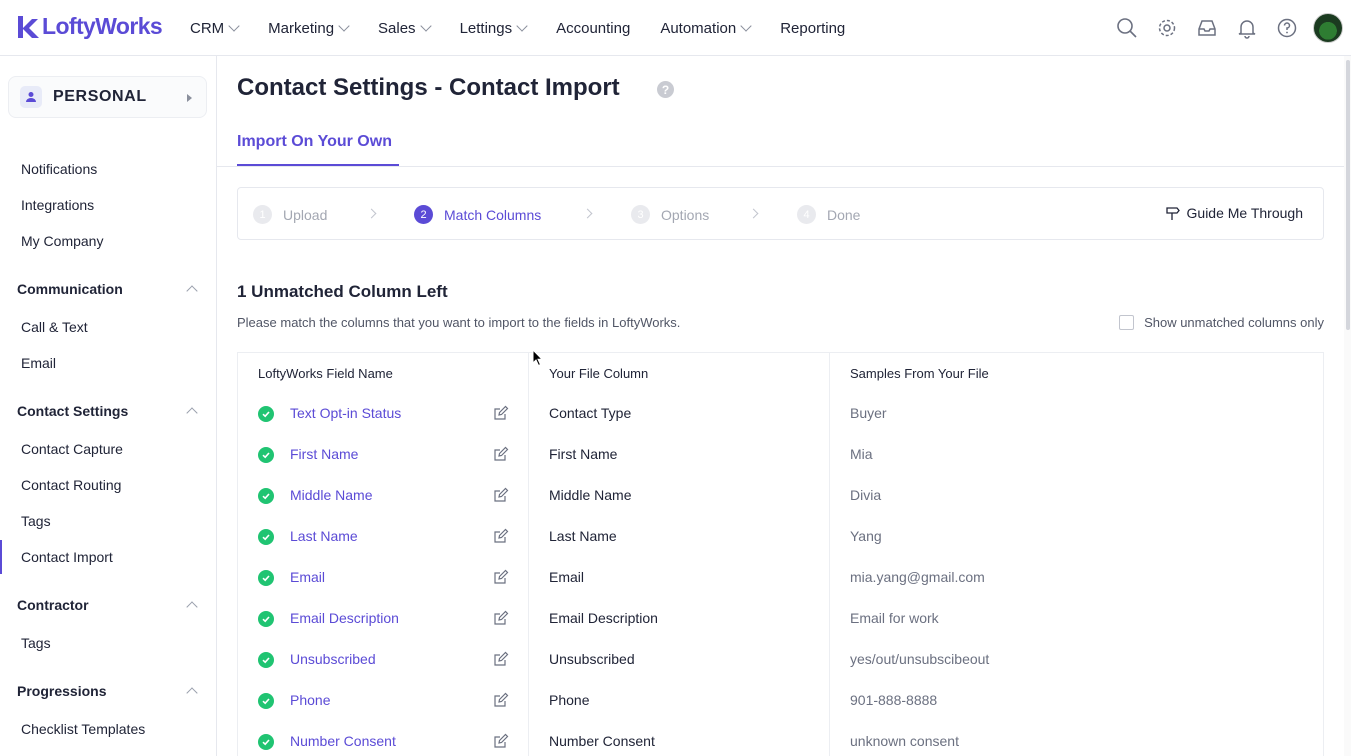 This screenshot has height=756, width=1351. Describe the element at coordinates (1127, 322) in the screenshot. I see `show-unmatched-checkbox` at that location.